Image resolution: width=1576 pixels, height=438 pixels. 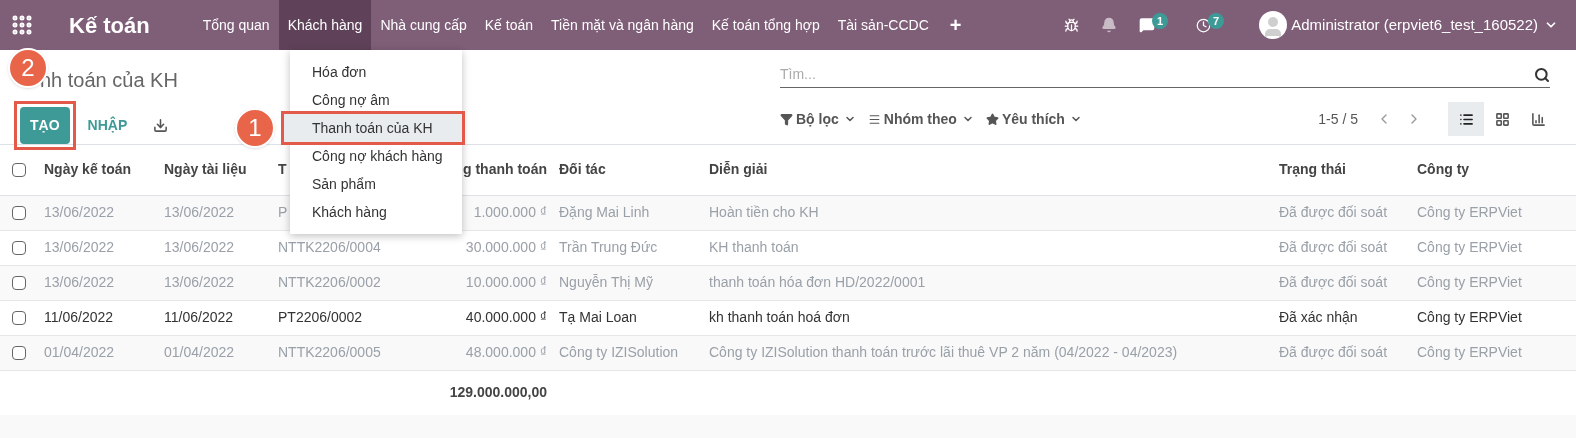 I want to click on bell-icon, so click(x=1108, y=25).